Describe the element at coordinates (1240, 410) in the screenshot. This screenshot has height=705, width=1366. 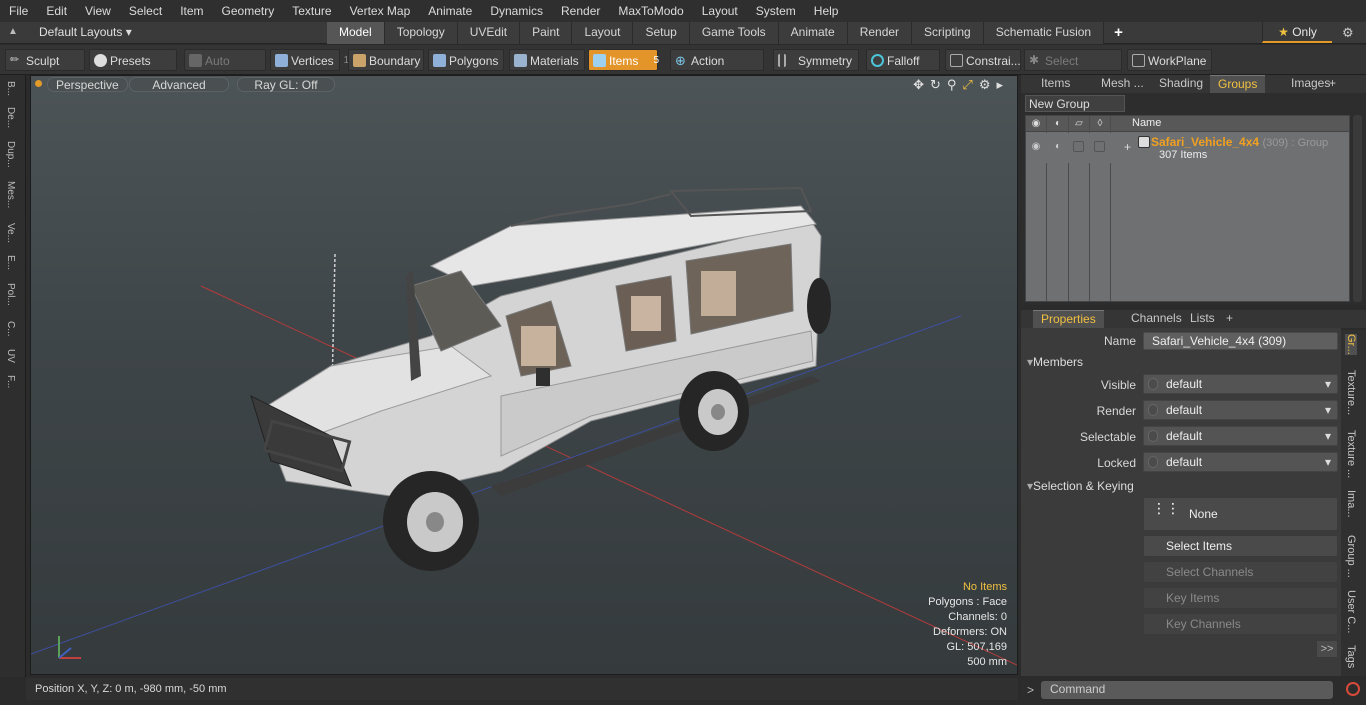
I see `render-select: default` at that location.